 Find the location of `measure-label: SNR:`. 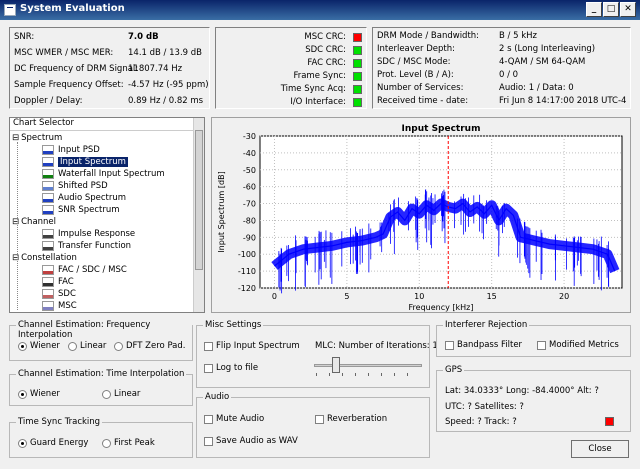

measure-label: SNR: is located at coordinates (24, 37).